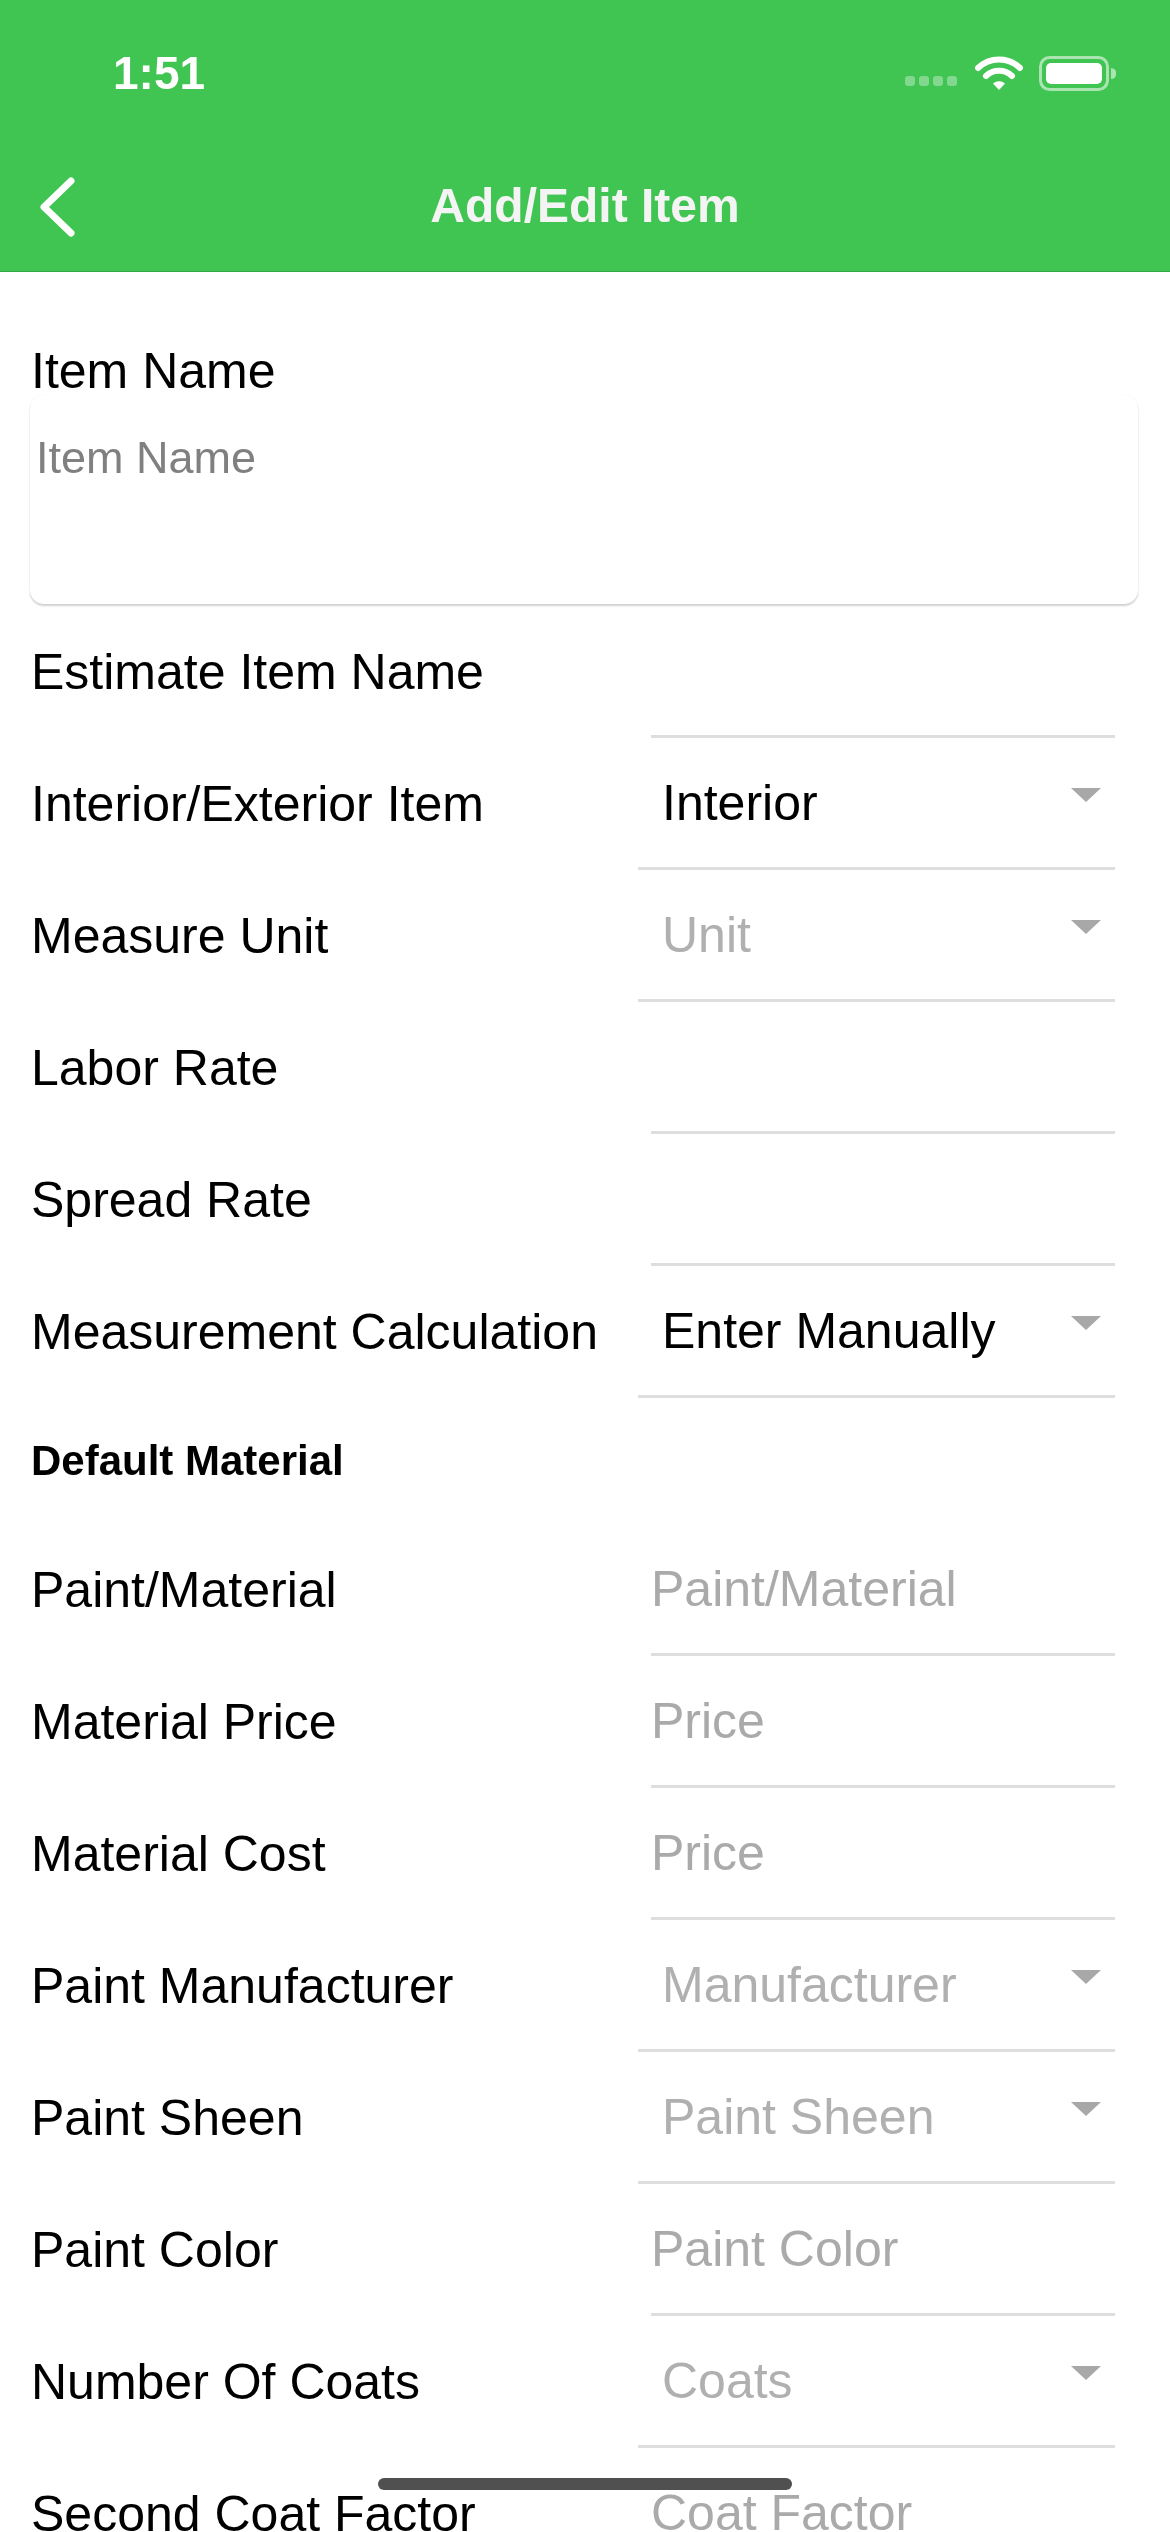  Describe the element at coordinates (253, 2508) in the screenshot. I see `field-label: Second Coat Factor` at that location.